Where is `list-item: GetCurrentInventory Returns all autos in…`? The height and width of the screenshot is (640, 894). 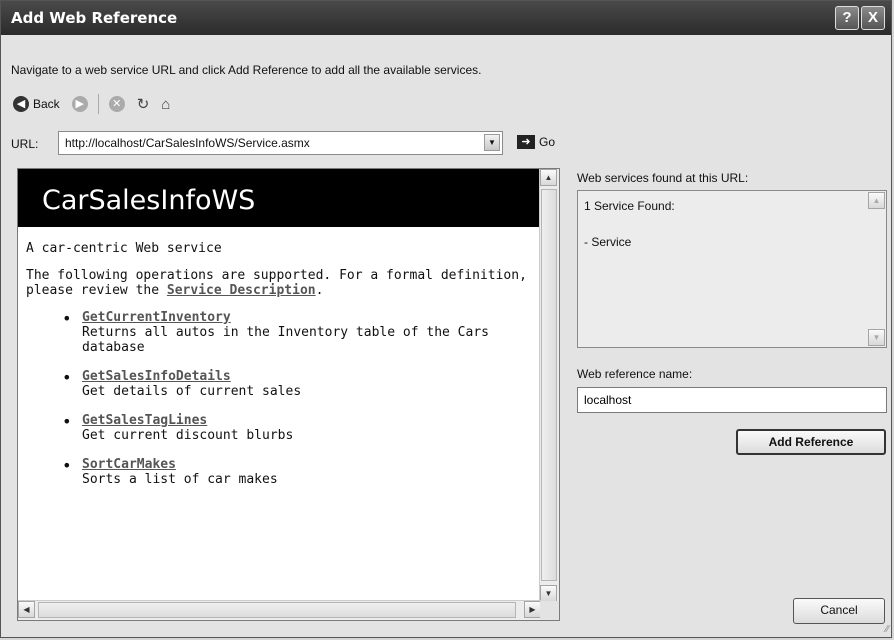 list-item: GetCurrentInventory Returns all autos in… is located at coordinates (299, 332).